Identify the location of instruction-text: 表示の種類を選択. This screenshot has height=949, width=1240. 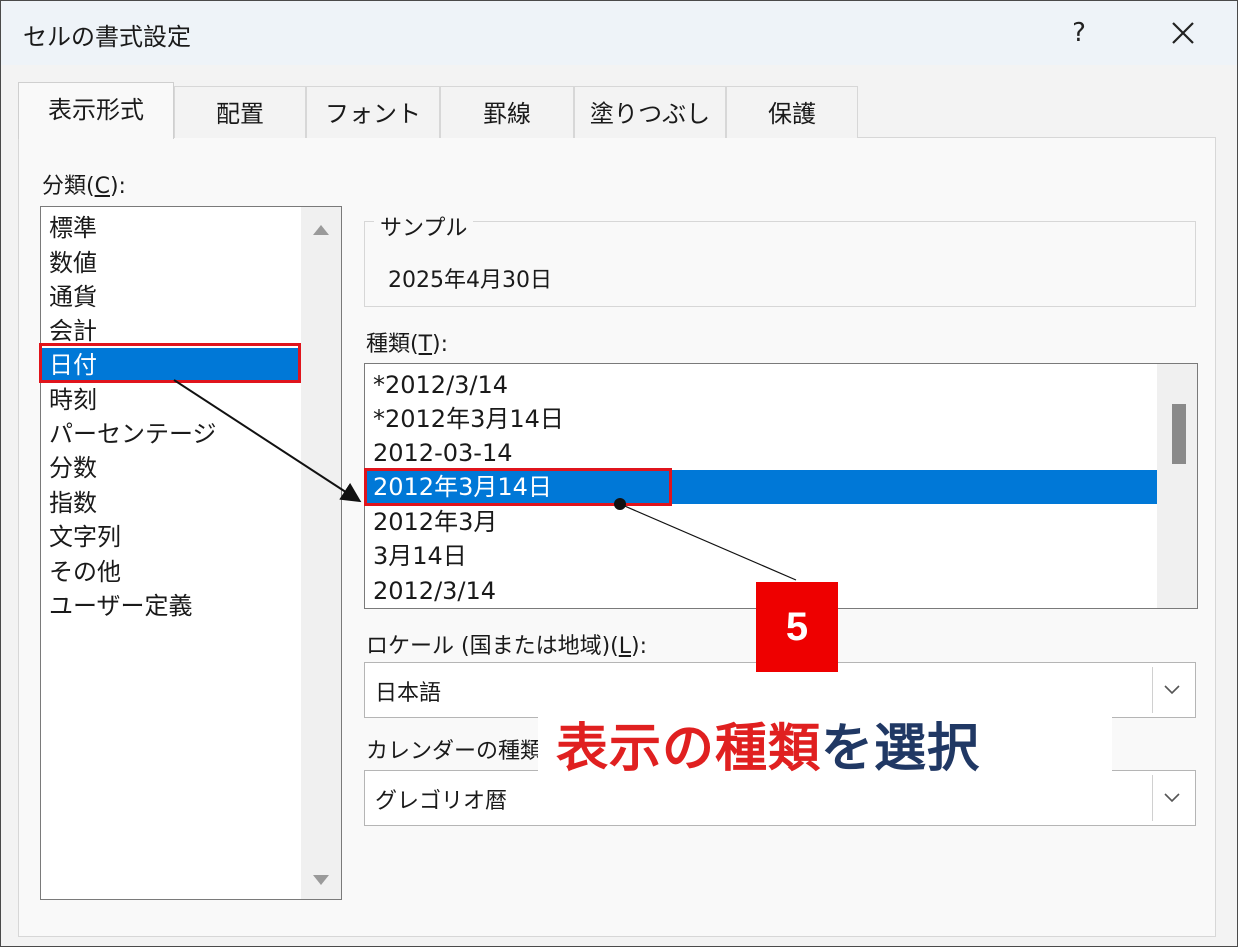
(768, 749).